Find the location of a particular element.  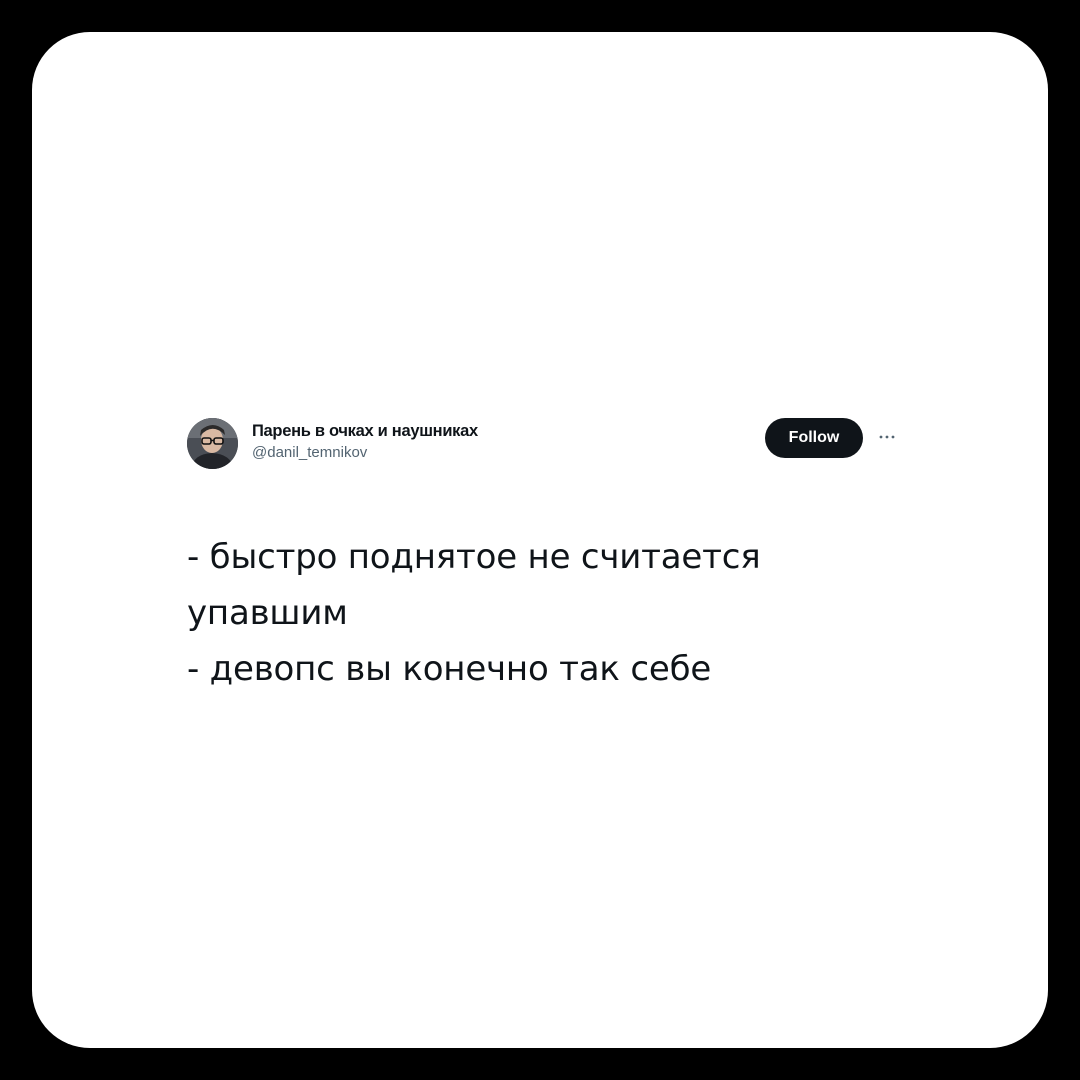

ellipsis-icon is located at coordinates (887, 437).